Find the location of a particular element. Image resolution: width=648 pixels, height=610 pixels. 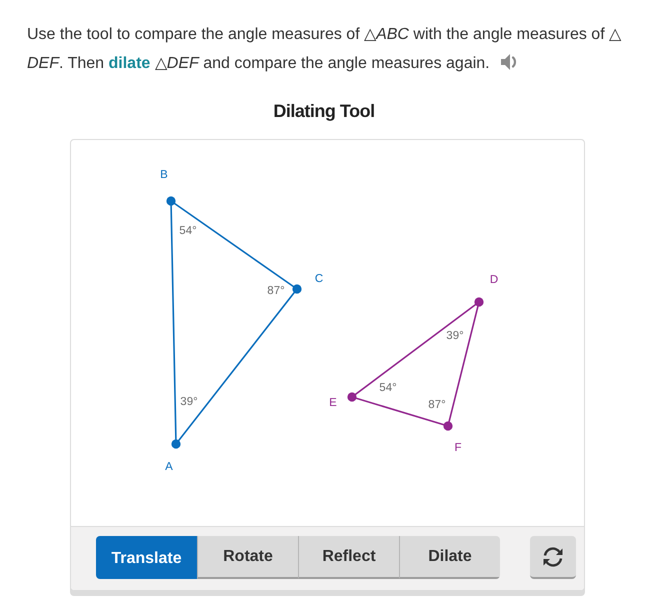

vertex-label: F is located at coordinates (458, 448).